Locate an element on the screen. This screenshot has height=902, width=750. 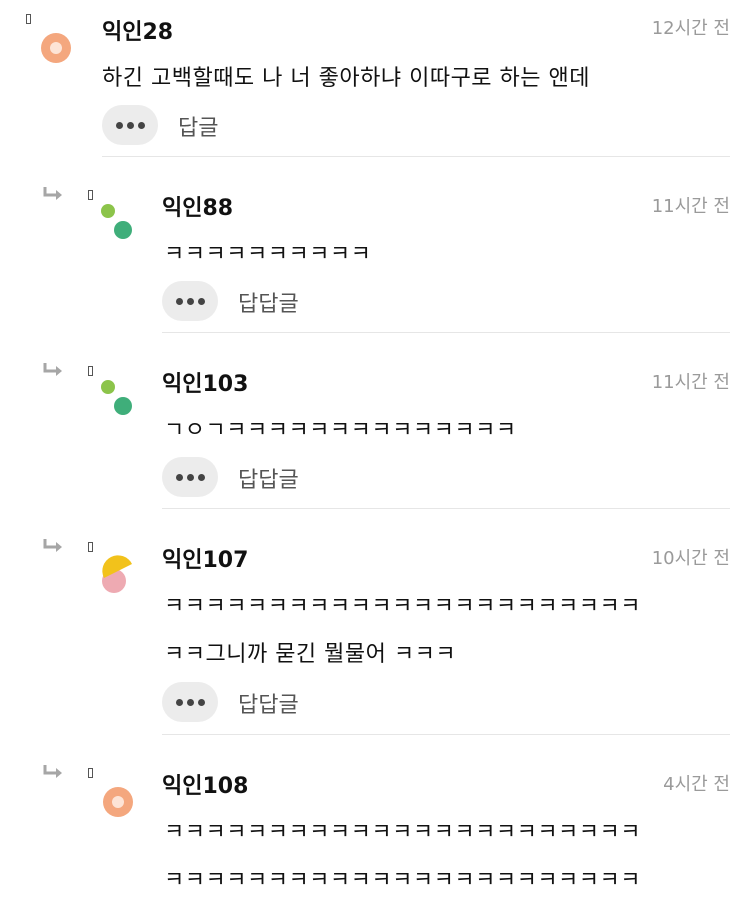
reply-button: 답글 is located at coordinates (198, 126).